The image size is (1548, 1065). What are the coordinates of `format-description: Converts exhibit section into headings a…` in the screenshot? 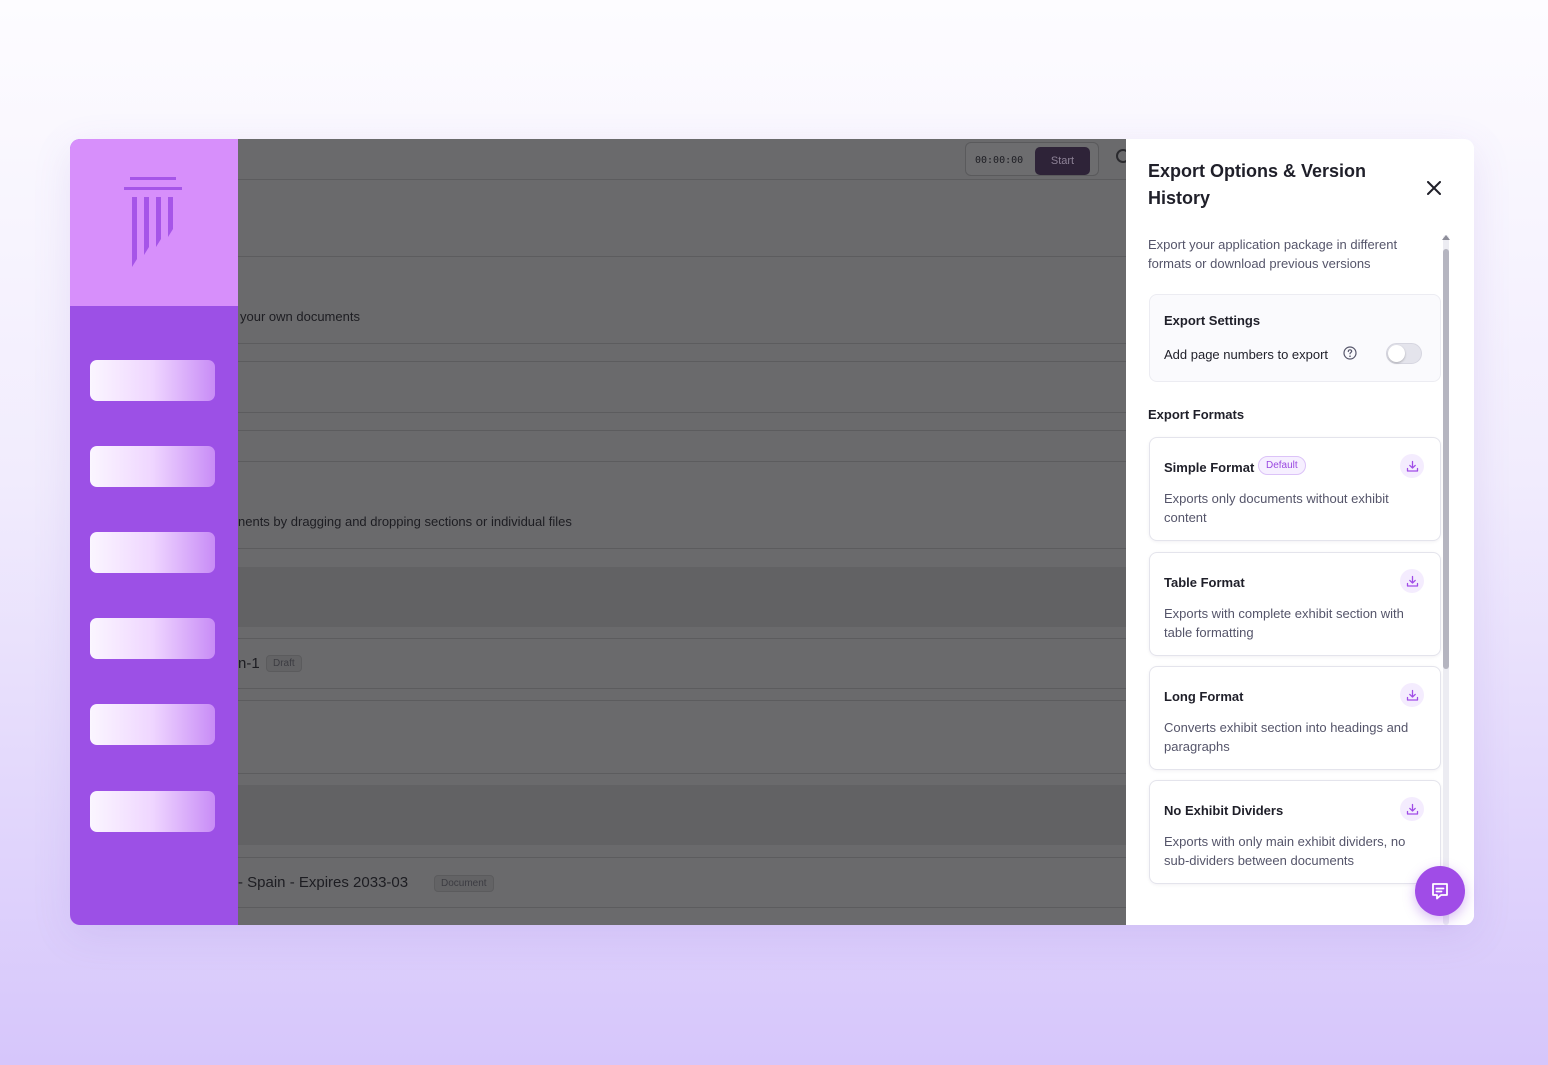 It's located at (1286, 737).